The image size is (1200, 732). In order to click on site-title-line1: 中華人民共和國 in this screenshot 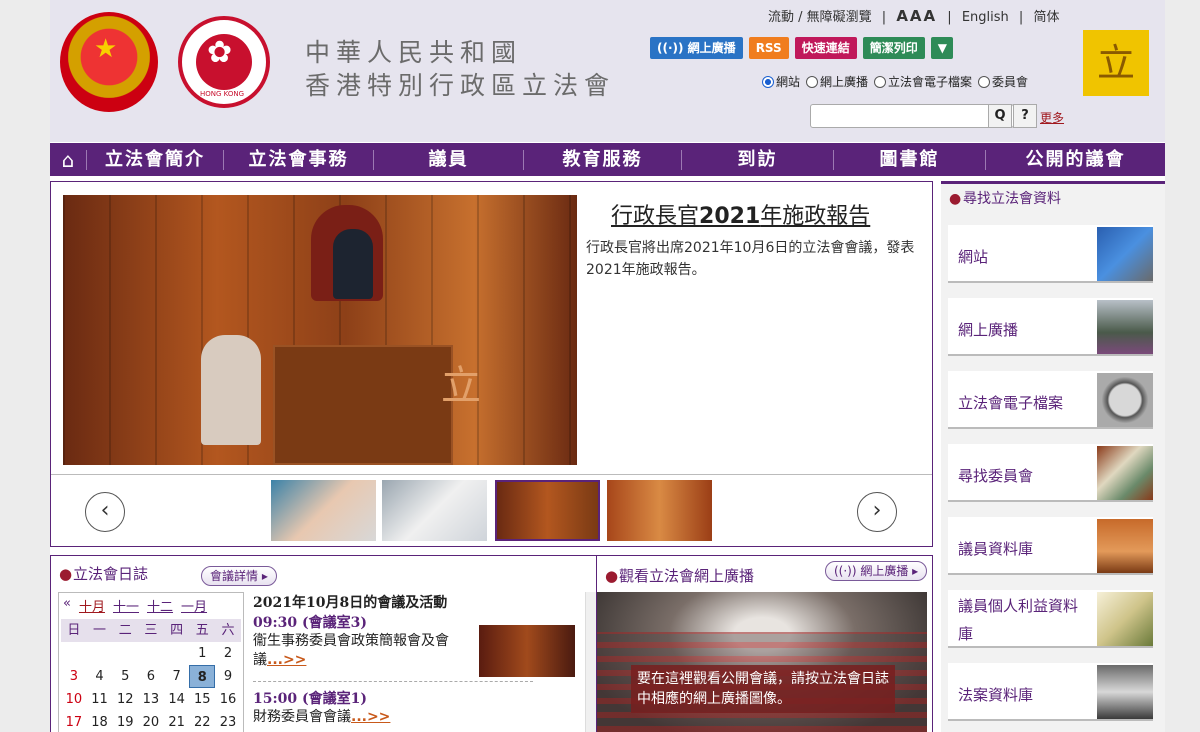, I will do `click(414, 52)`.